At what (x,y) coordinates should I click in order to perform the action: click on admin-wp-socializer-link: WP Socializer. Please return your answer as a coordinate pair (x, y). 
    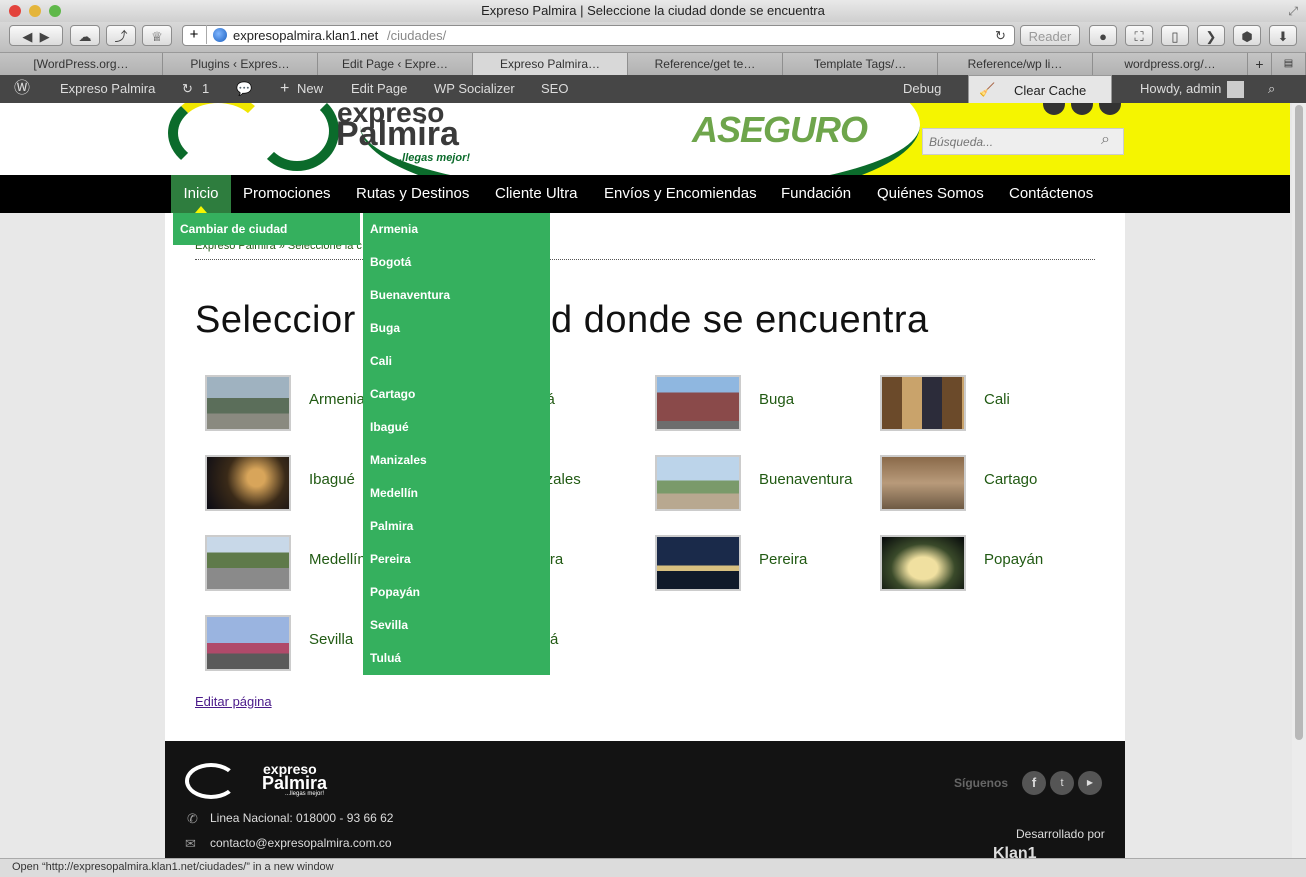
    Looking at the image, I should click on (474, 89).